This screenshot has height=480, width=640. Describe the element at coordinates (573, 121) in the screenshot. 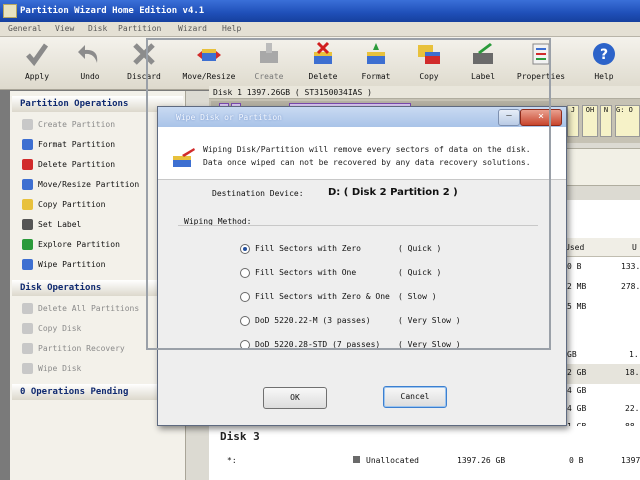

I see `partition-cell-j: J` at that location.